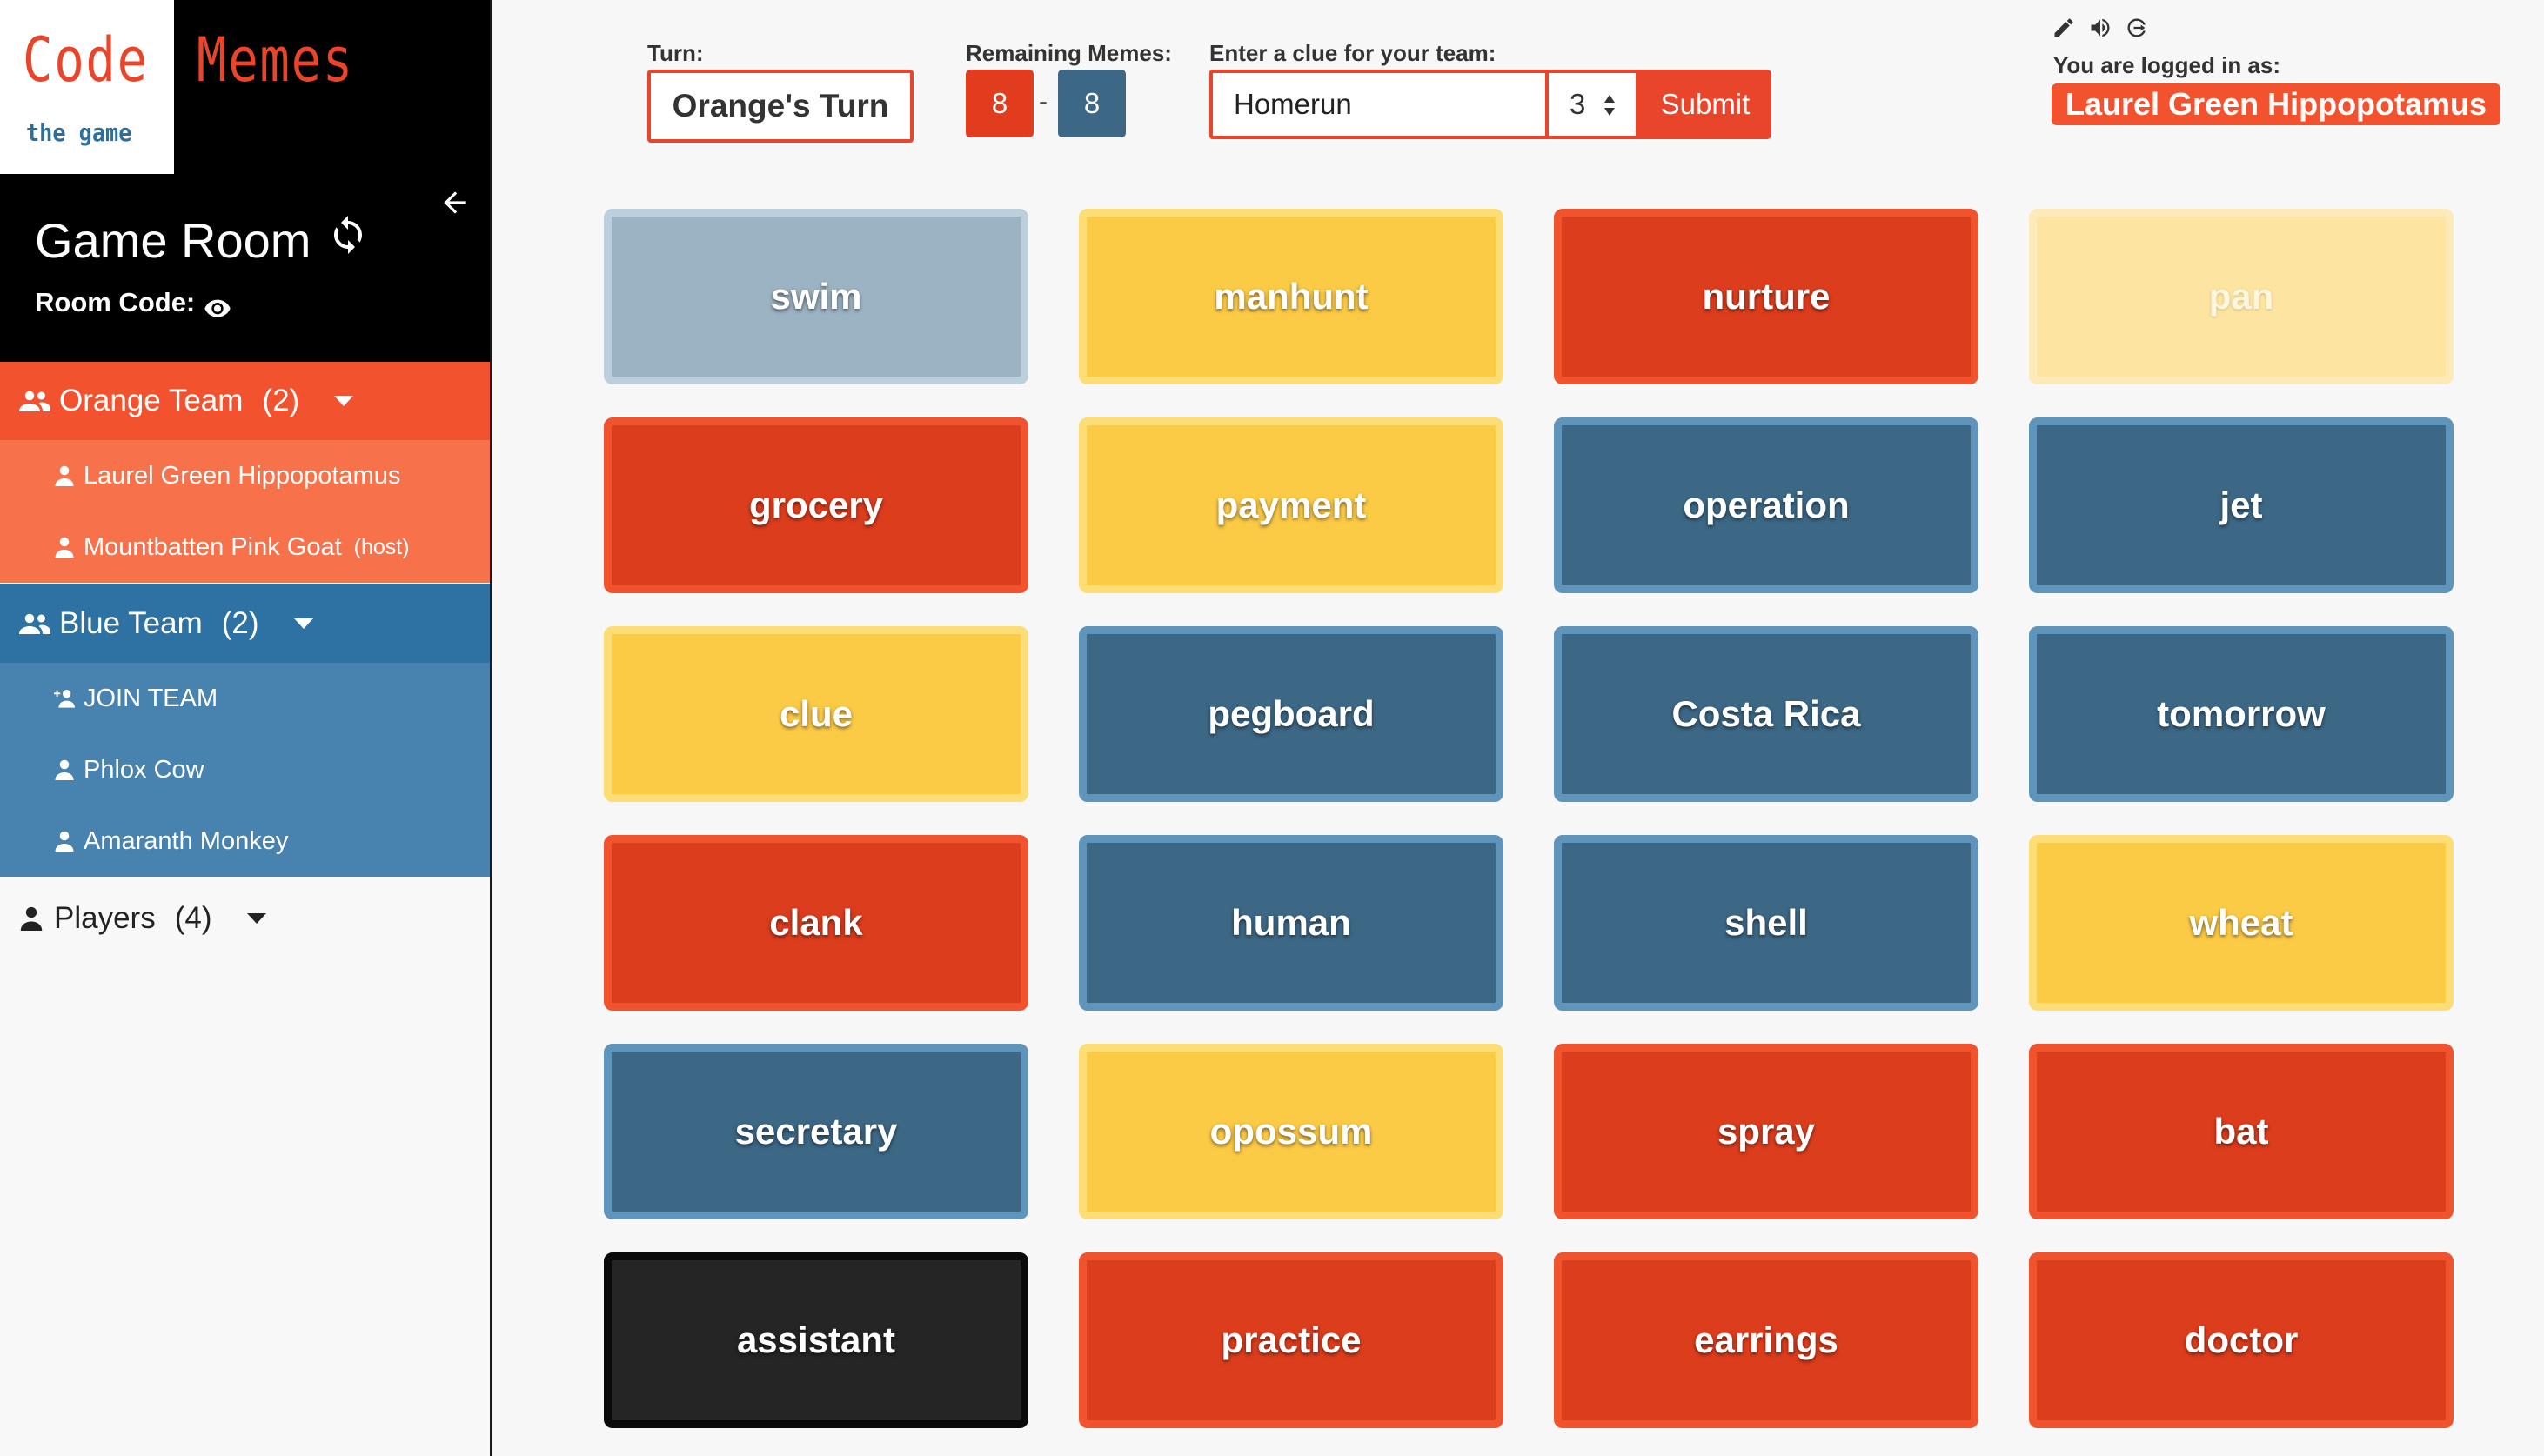 The width and height of the screenshot is (2544, 1456). What do you see at coordinates (2064, 28) in the screenshot?
I see `pencil-icon` at bounding box center [2064, 28].